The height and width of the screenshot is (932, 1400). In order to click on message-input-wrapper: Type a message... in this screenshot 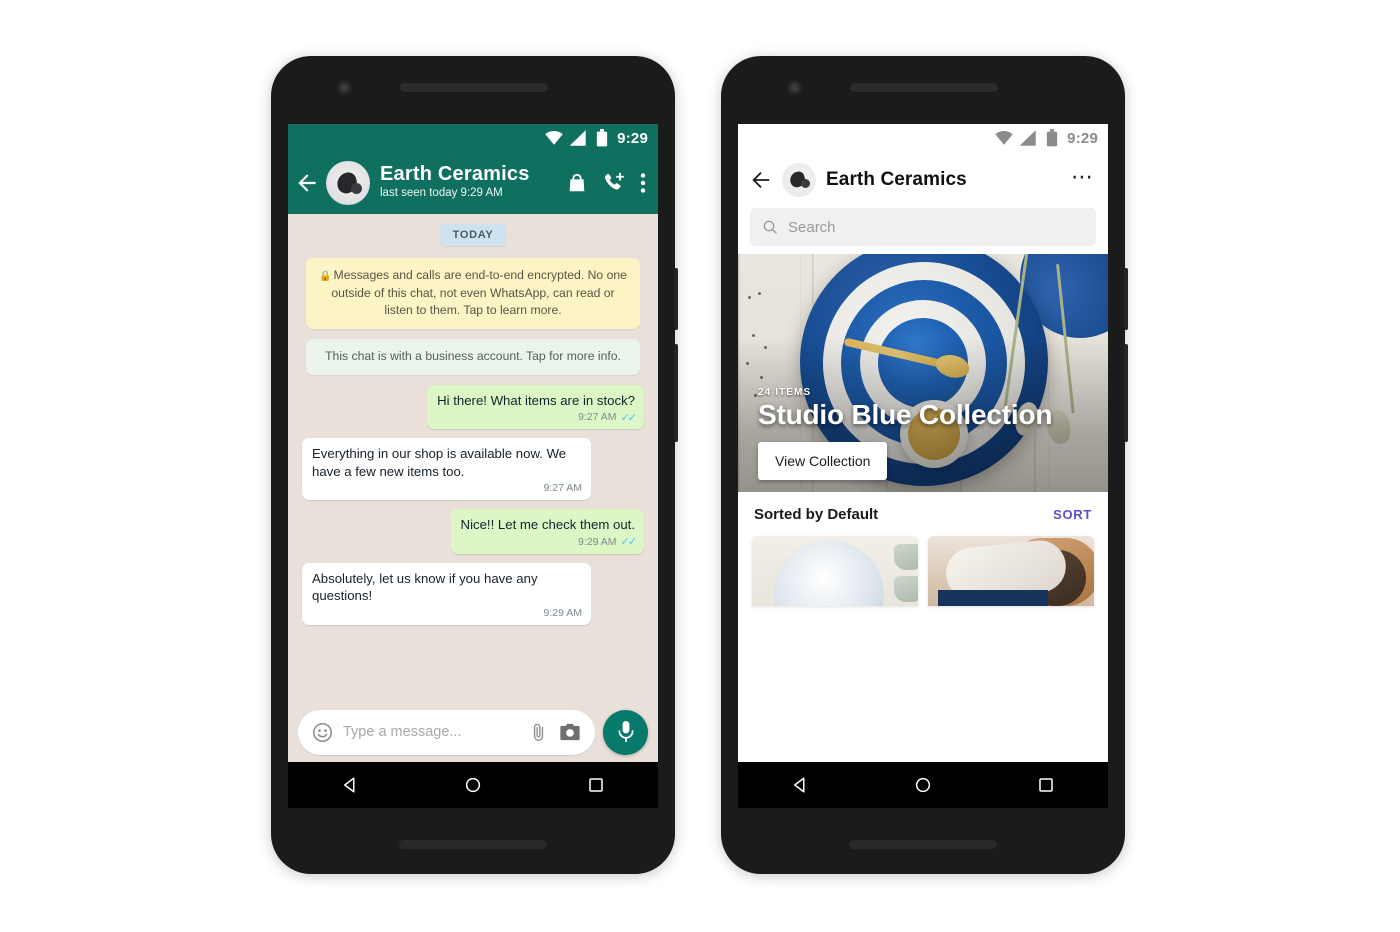, I will do `click(446, 732)`.